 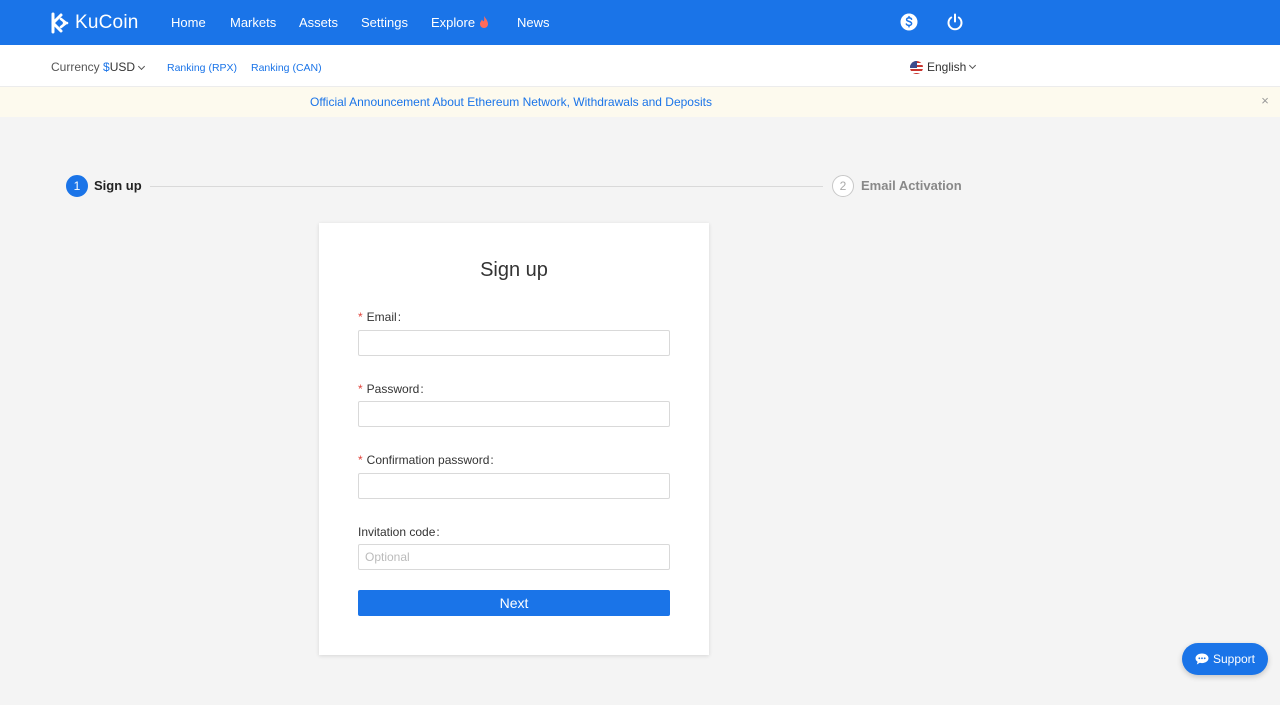 What do you see at coordinates (514, 603) in the screenshot?
I see `next-button: Next` at bounding box center [514, 603].